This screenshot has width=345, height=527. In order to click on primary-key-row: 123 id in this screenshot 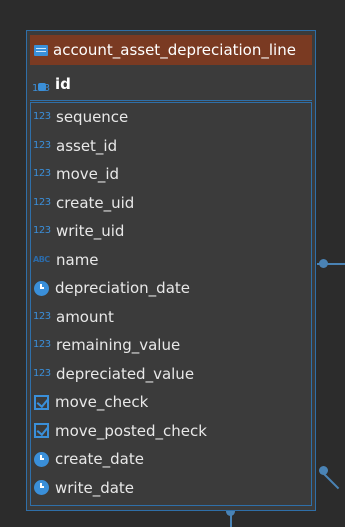, I will do `click(50, 84)`.